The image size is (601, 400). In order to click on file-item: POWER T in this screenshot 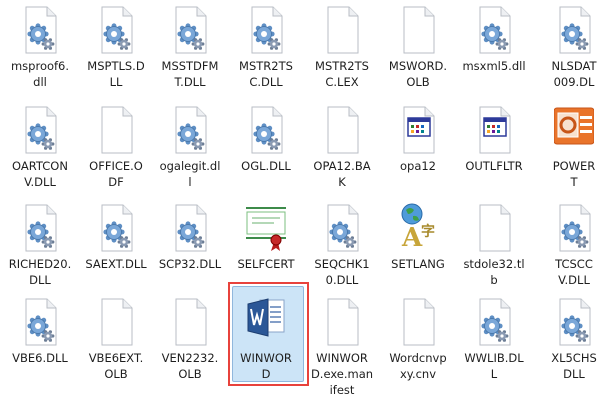, I will do `click(567, 153)`.